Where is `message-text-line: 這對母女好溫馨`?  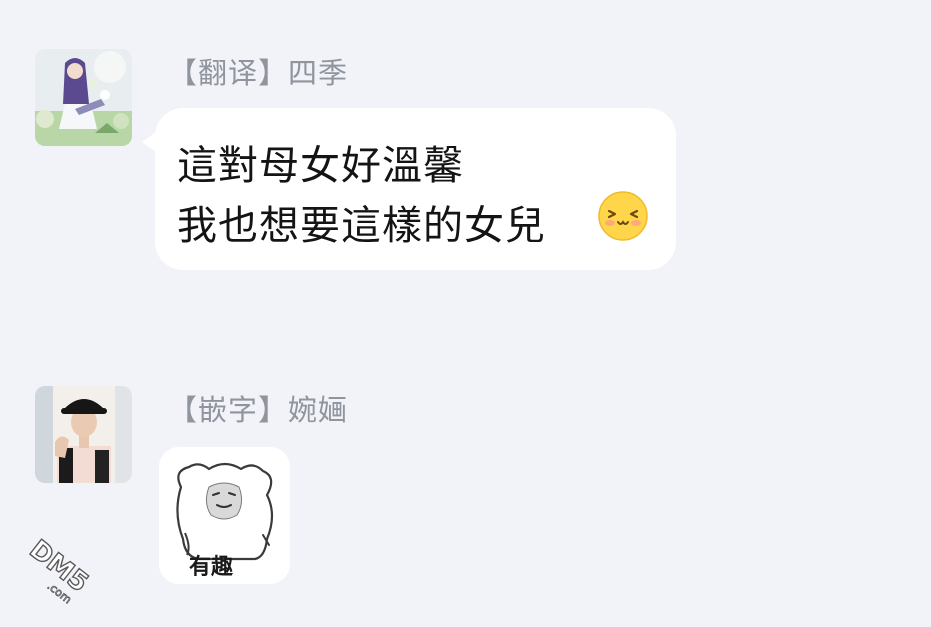
message-text-line: 這對母女好溫馨 is located at coordinates (320, 166).